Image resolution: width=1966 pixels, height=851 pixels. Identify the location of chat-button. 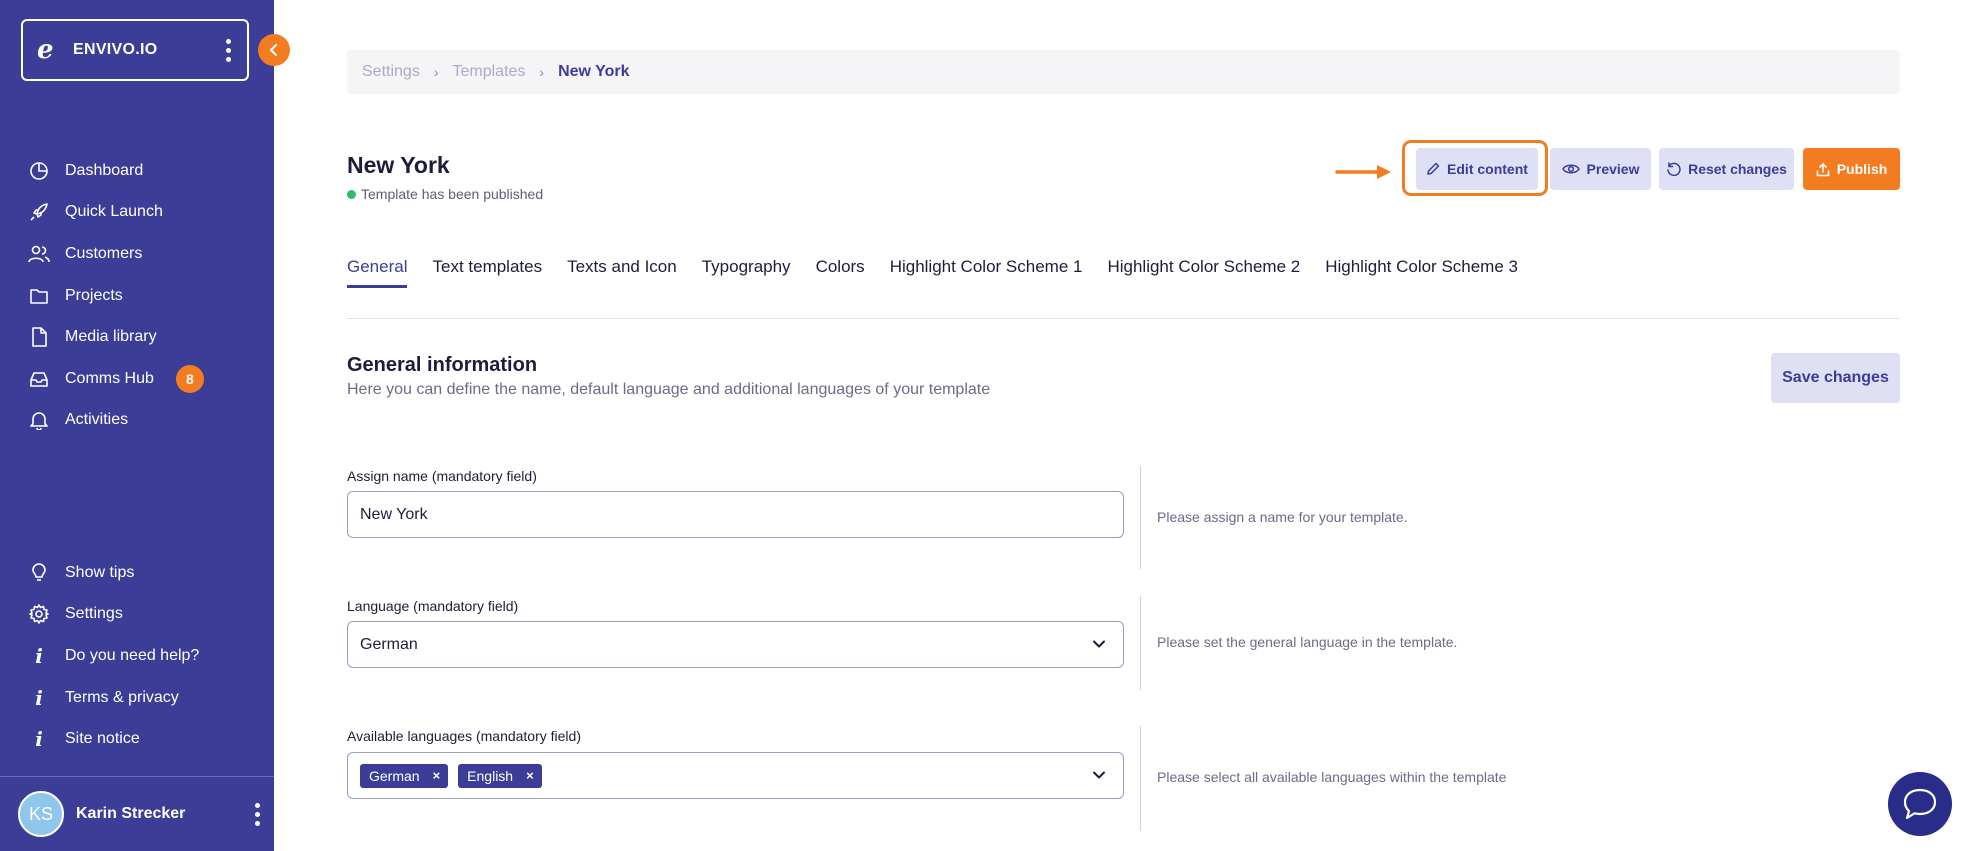
(1920, 804).